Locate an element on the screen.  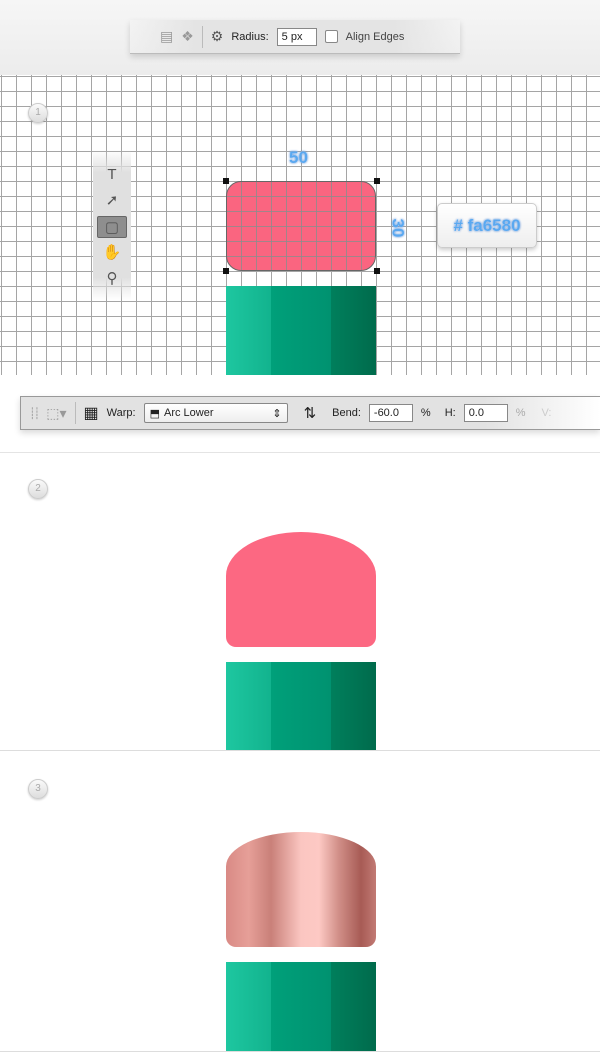
zoom-tool-icon: ⚲ is located at coordinates (112, 279).